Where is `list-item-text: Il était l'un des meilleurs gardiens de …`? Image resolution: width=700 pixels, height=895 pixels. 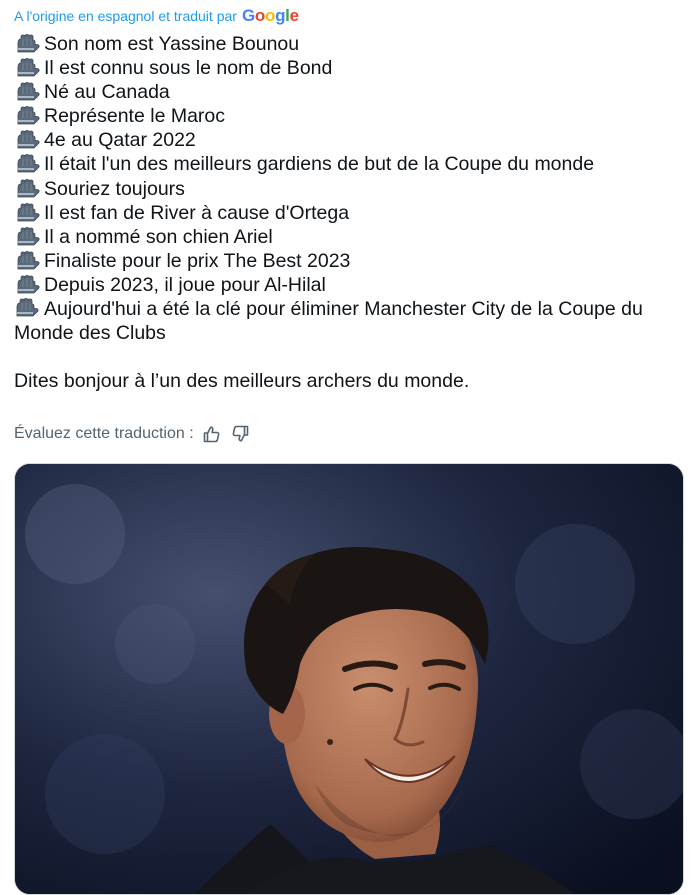
list-item-text: Il était l'un des meilleurs gardiens de … is located at coordinates (319, 164).